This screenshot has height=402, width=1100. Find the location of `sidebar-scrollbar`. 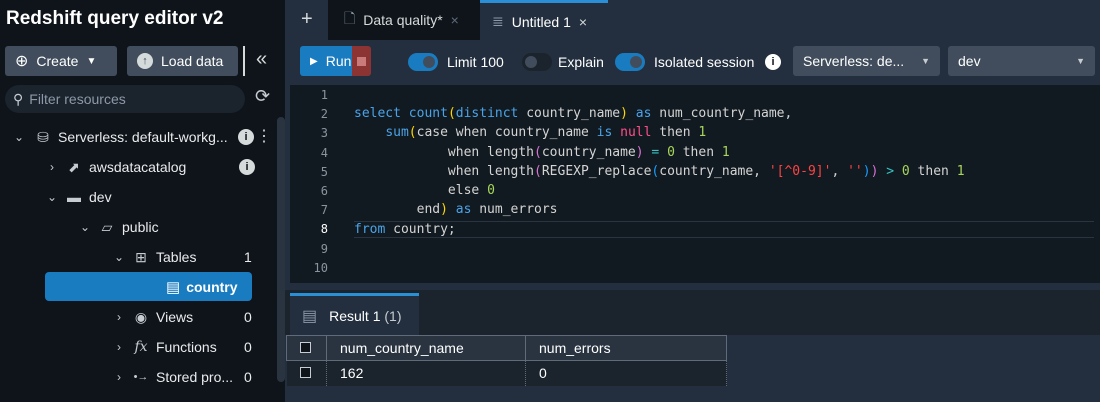

sidebar-scrollbar is located at coordinates (281, 249).